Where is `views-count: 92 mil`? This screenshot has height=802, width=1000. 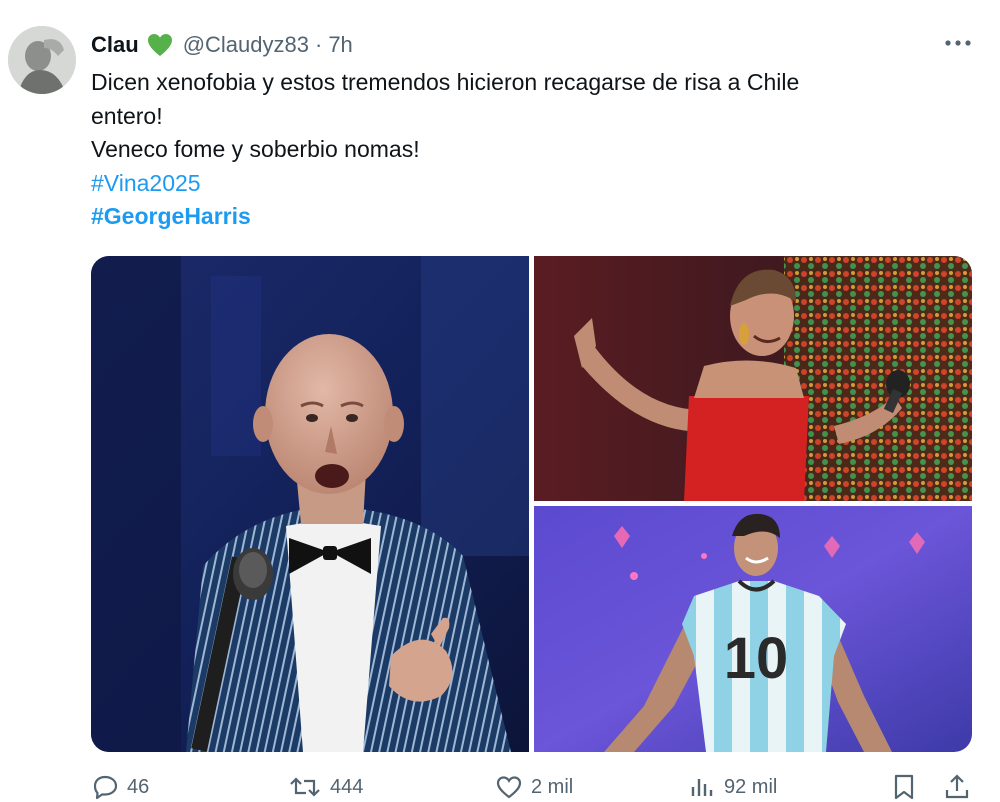
views-count: 92 mil is located at coordinates (751, 786).